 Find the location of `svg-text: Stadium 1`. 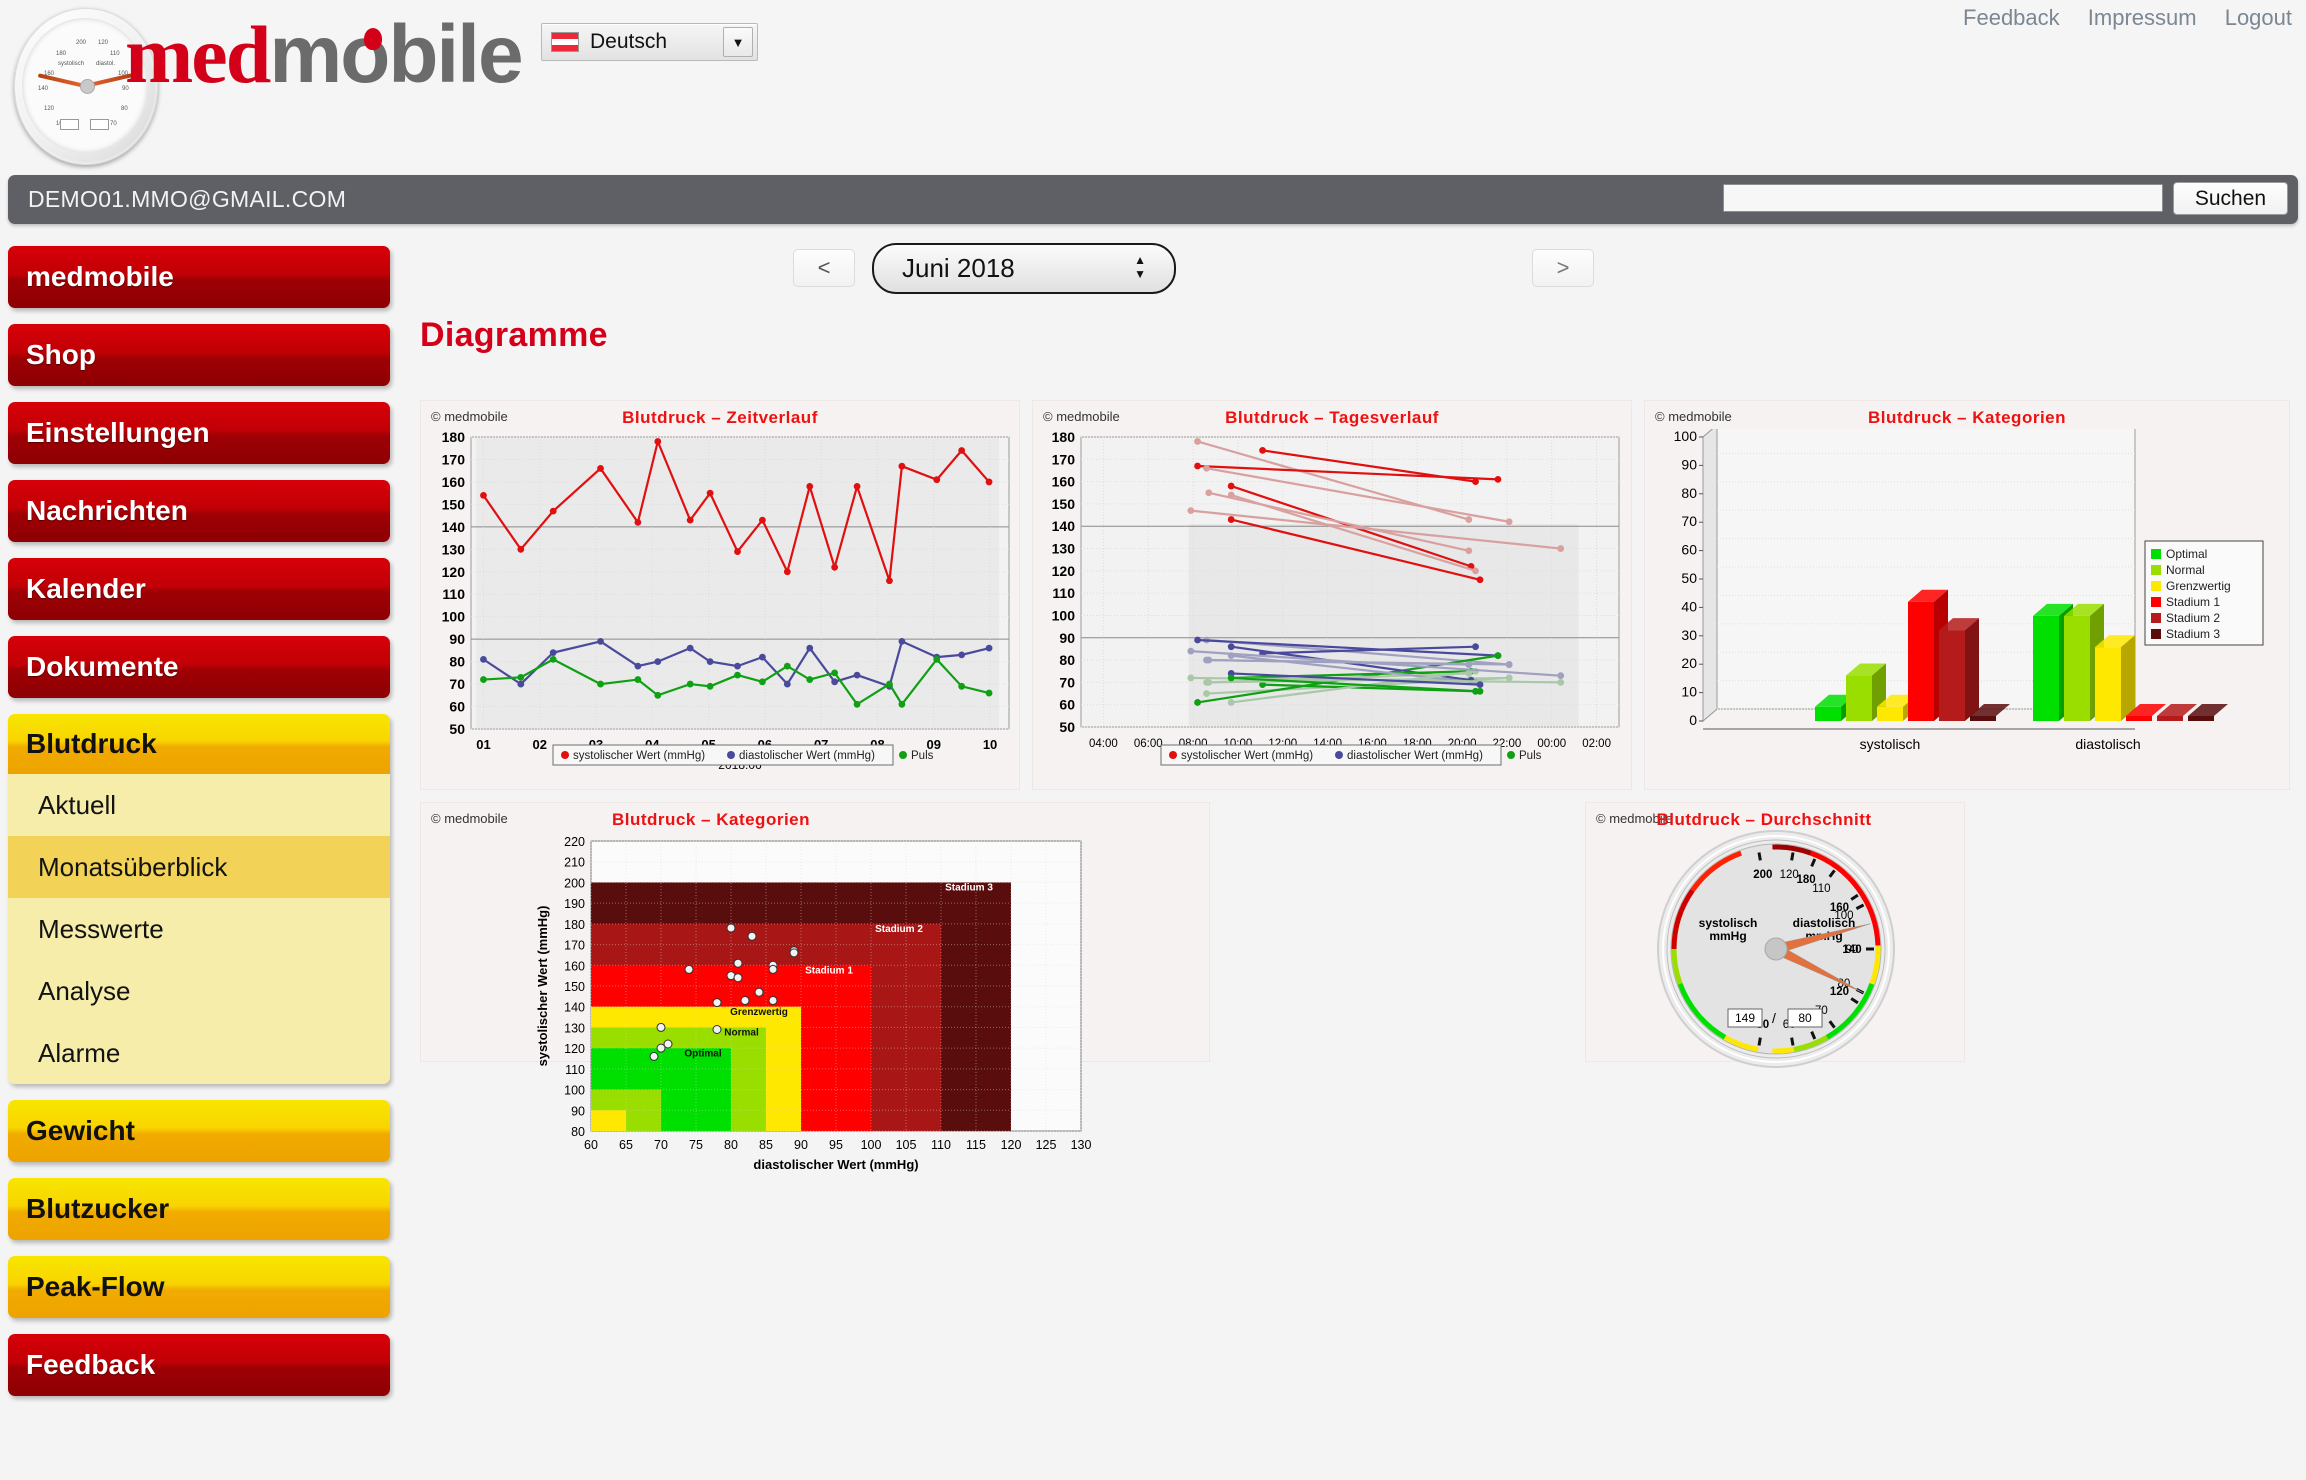

svg-text: Stadium 1 is located at coordinates (829, 970).